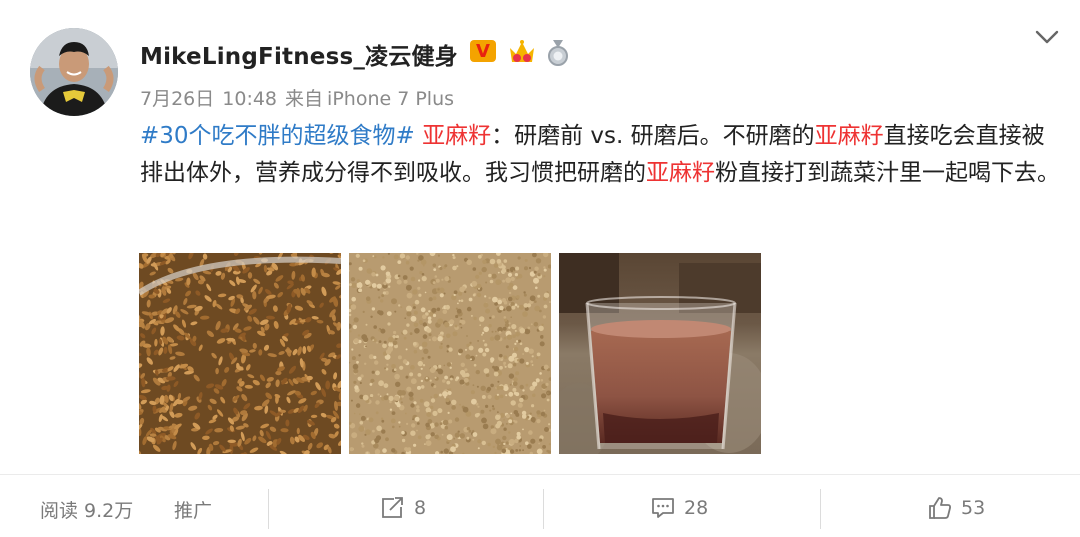 The height and width of the screenshot is (537, 1080). I want to click on like-icon, so click(940, 508).